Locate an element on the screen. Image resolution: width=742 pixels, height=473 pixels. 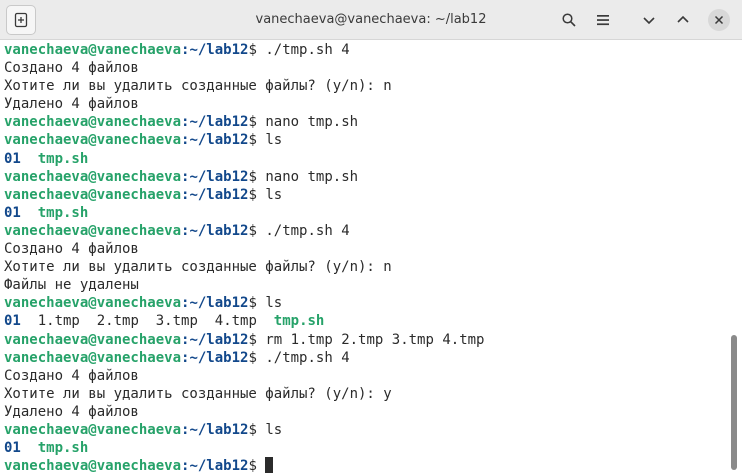
new-tab-button is located at coordinates (21, 20).